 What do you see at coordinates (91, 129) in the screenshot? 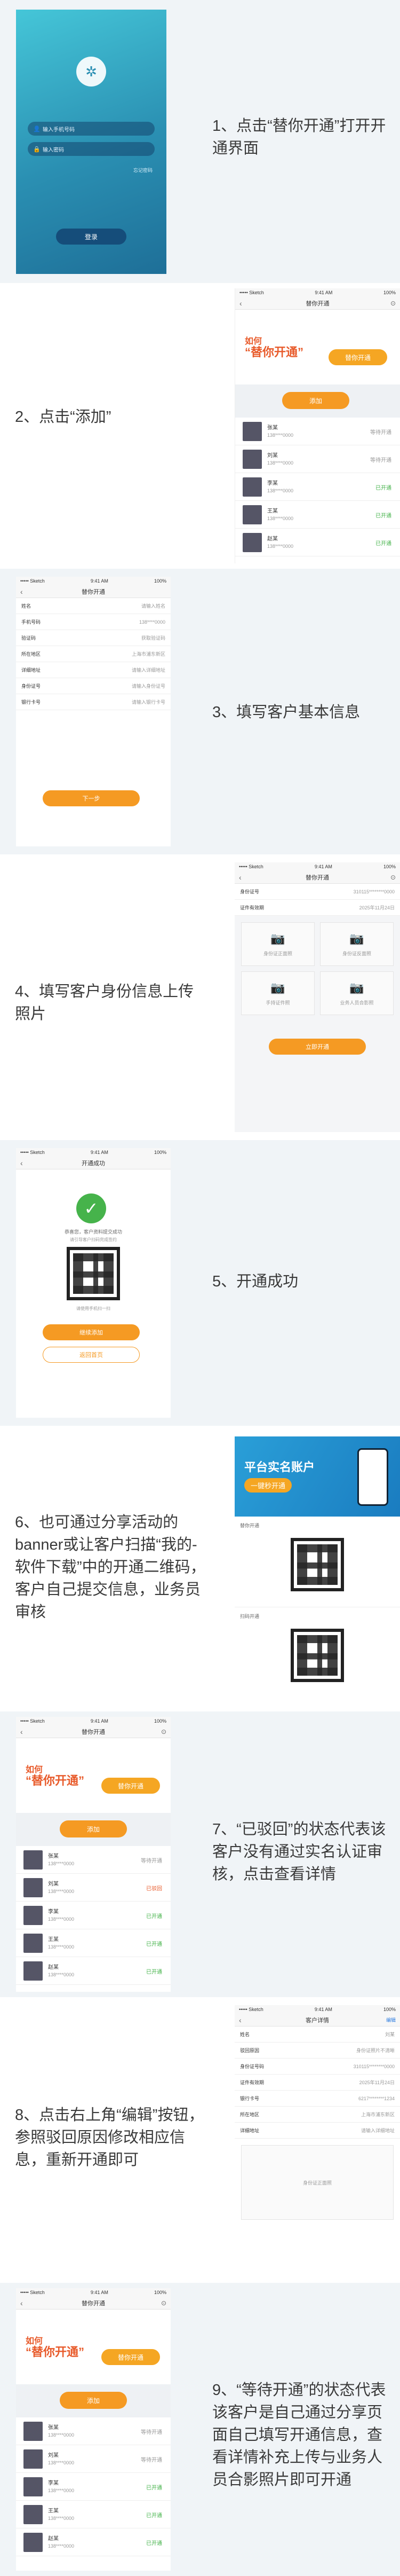
I see `username-field: 👤 输入手机号码` at bounding box center [91, 129].